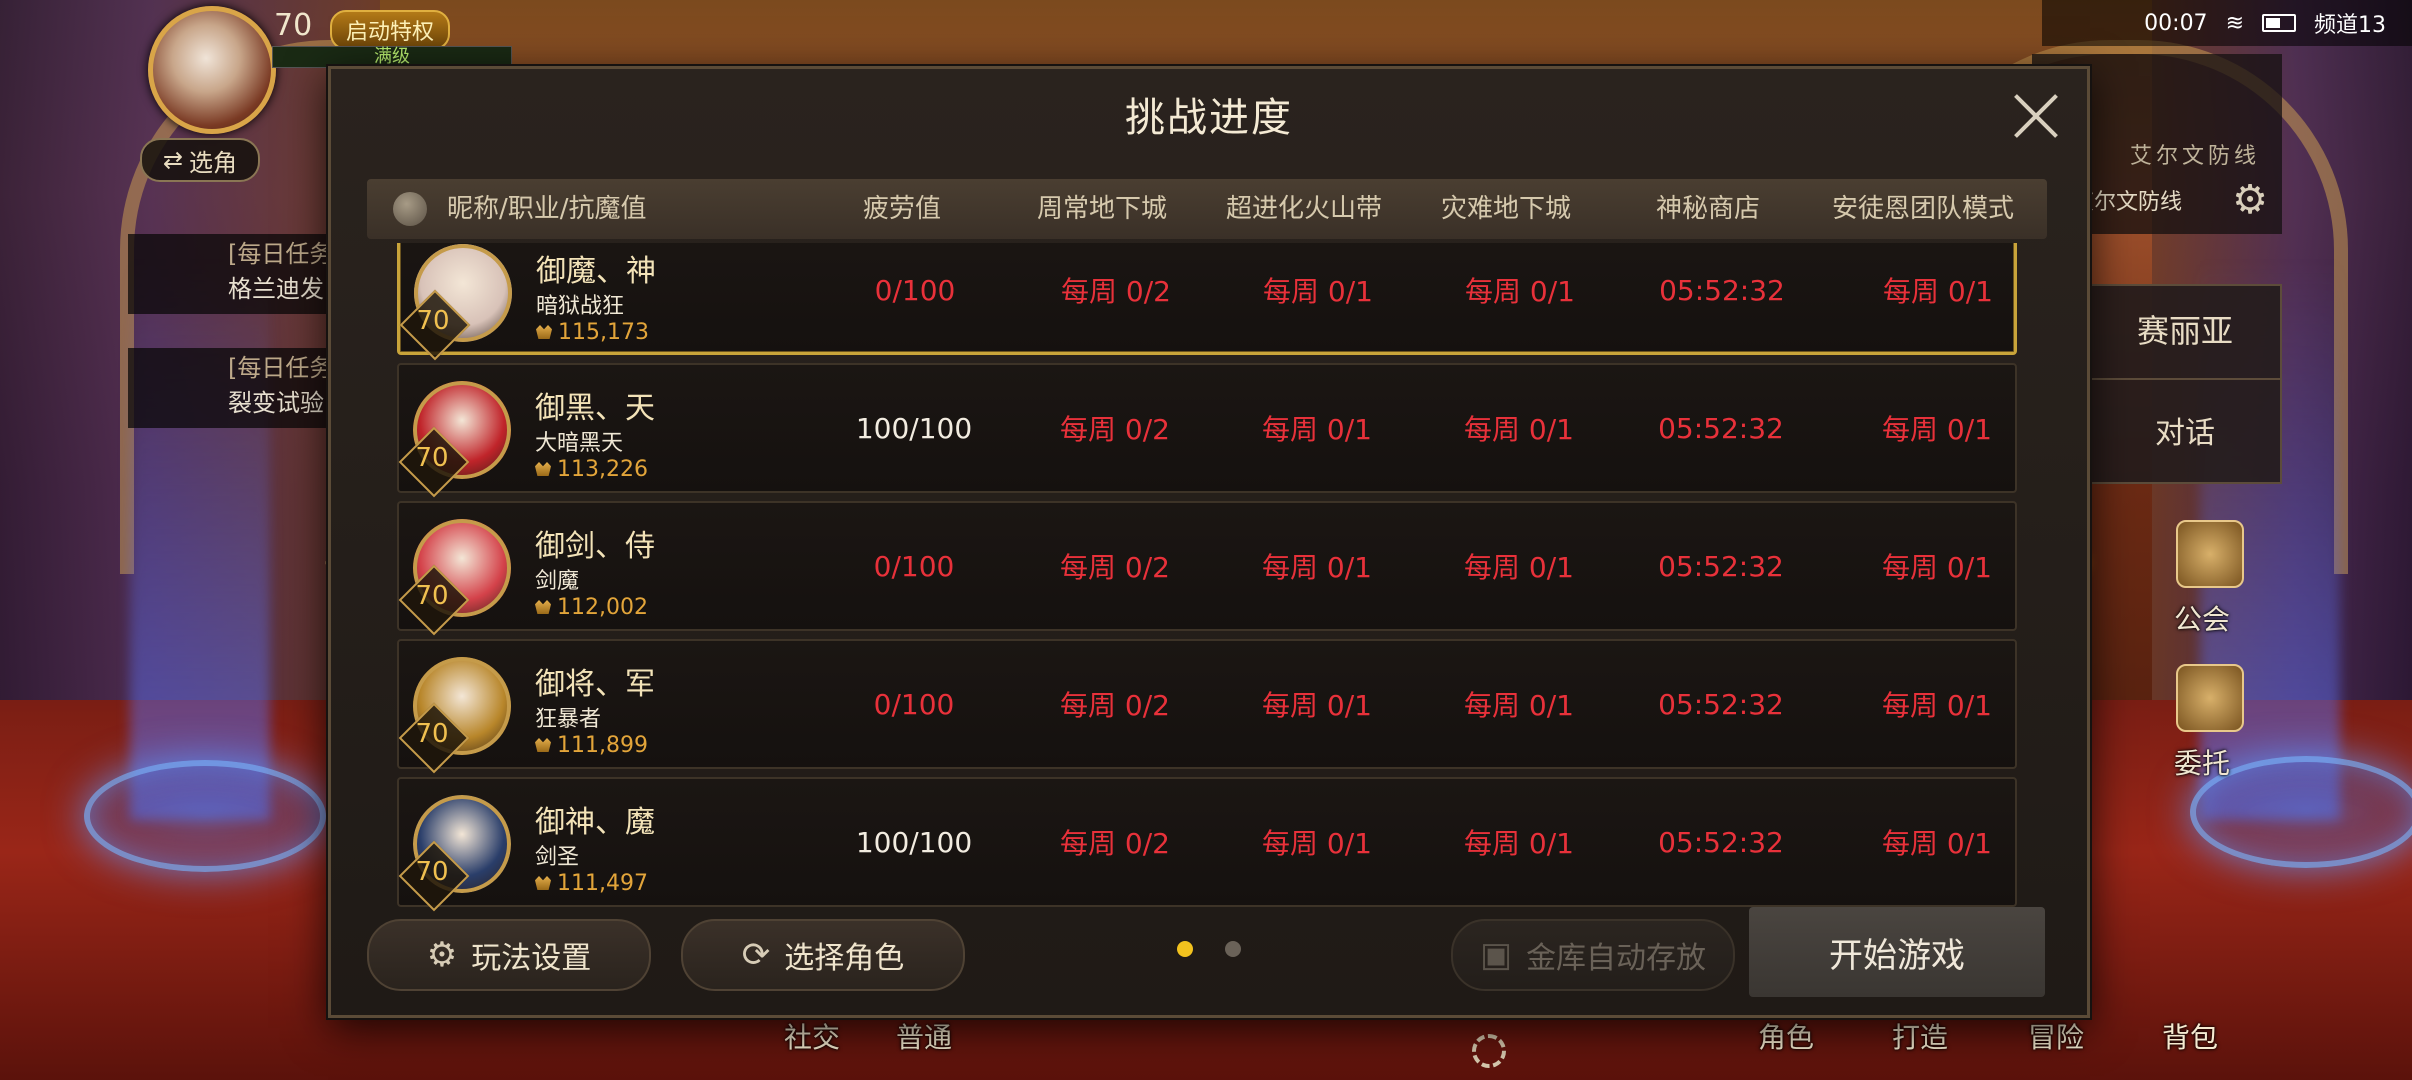  Describe the element at coordinates (602, 469) in the screenshot. I see `power-number: 113,226` at that location.